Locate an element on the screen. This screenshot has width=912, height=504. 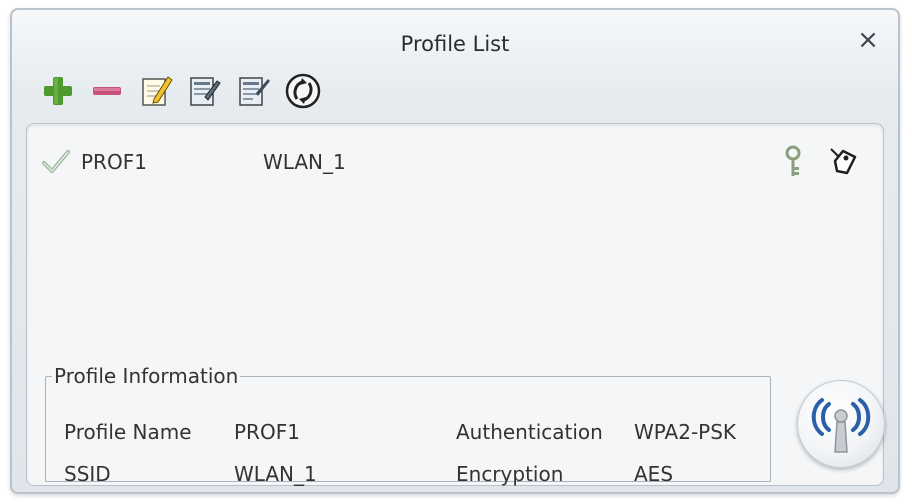
close-button: × is located at coordinates (868, 40).